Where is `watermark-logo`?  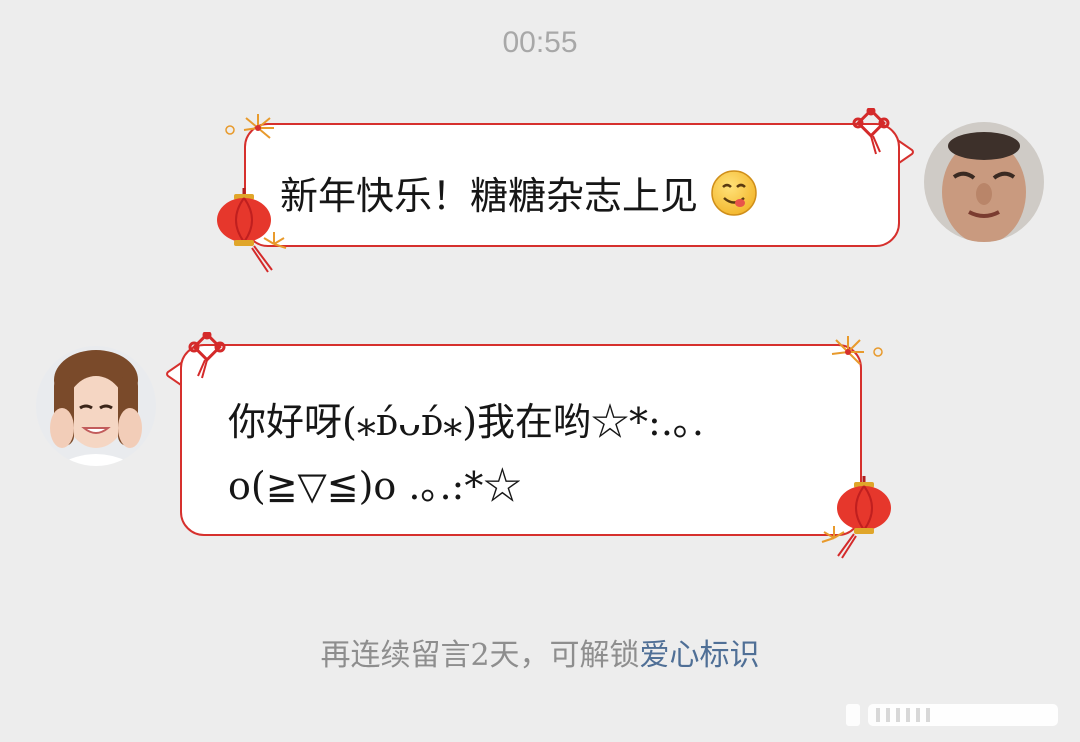
watermark-logo is located at coordinates (952, 715).